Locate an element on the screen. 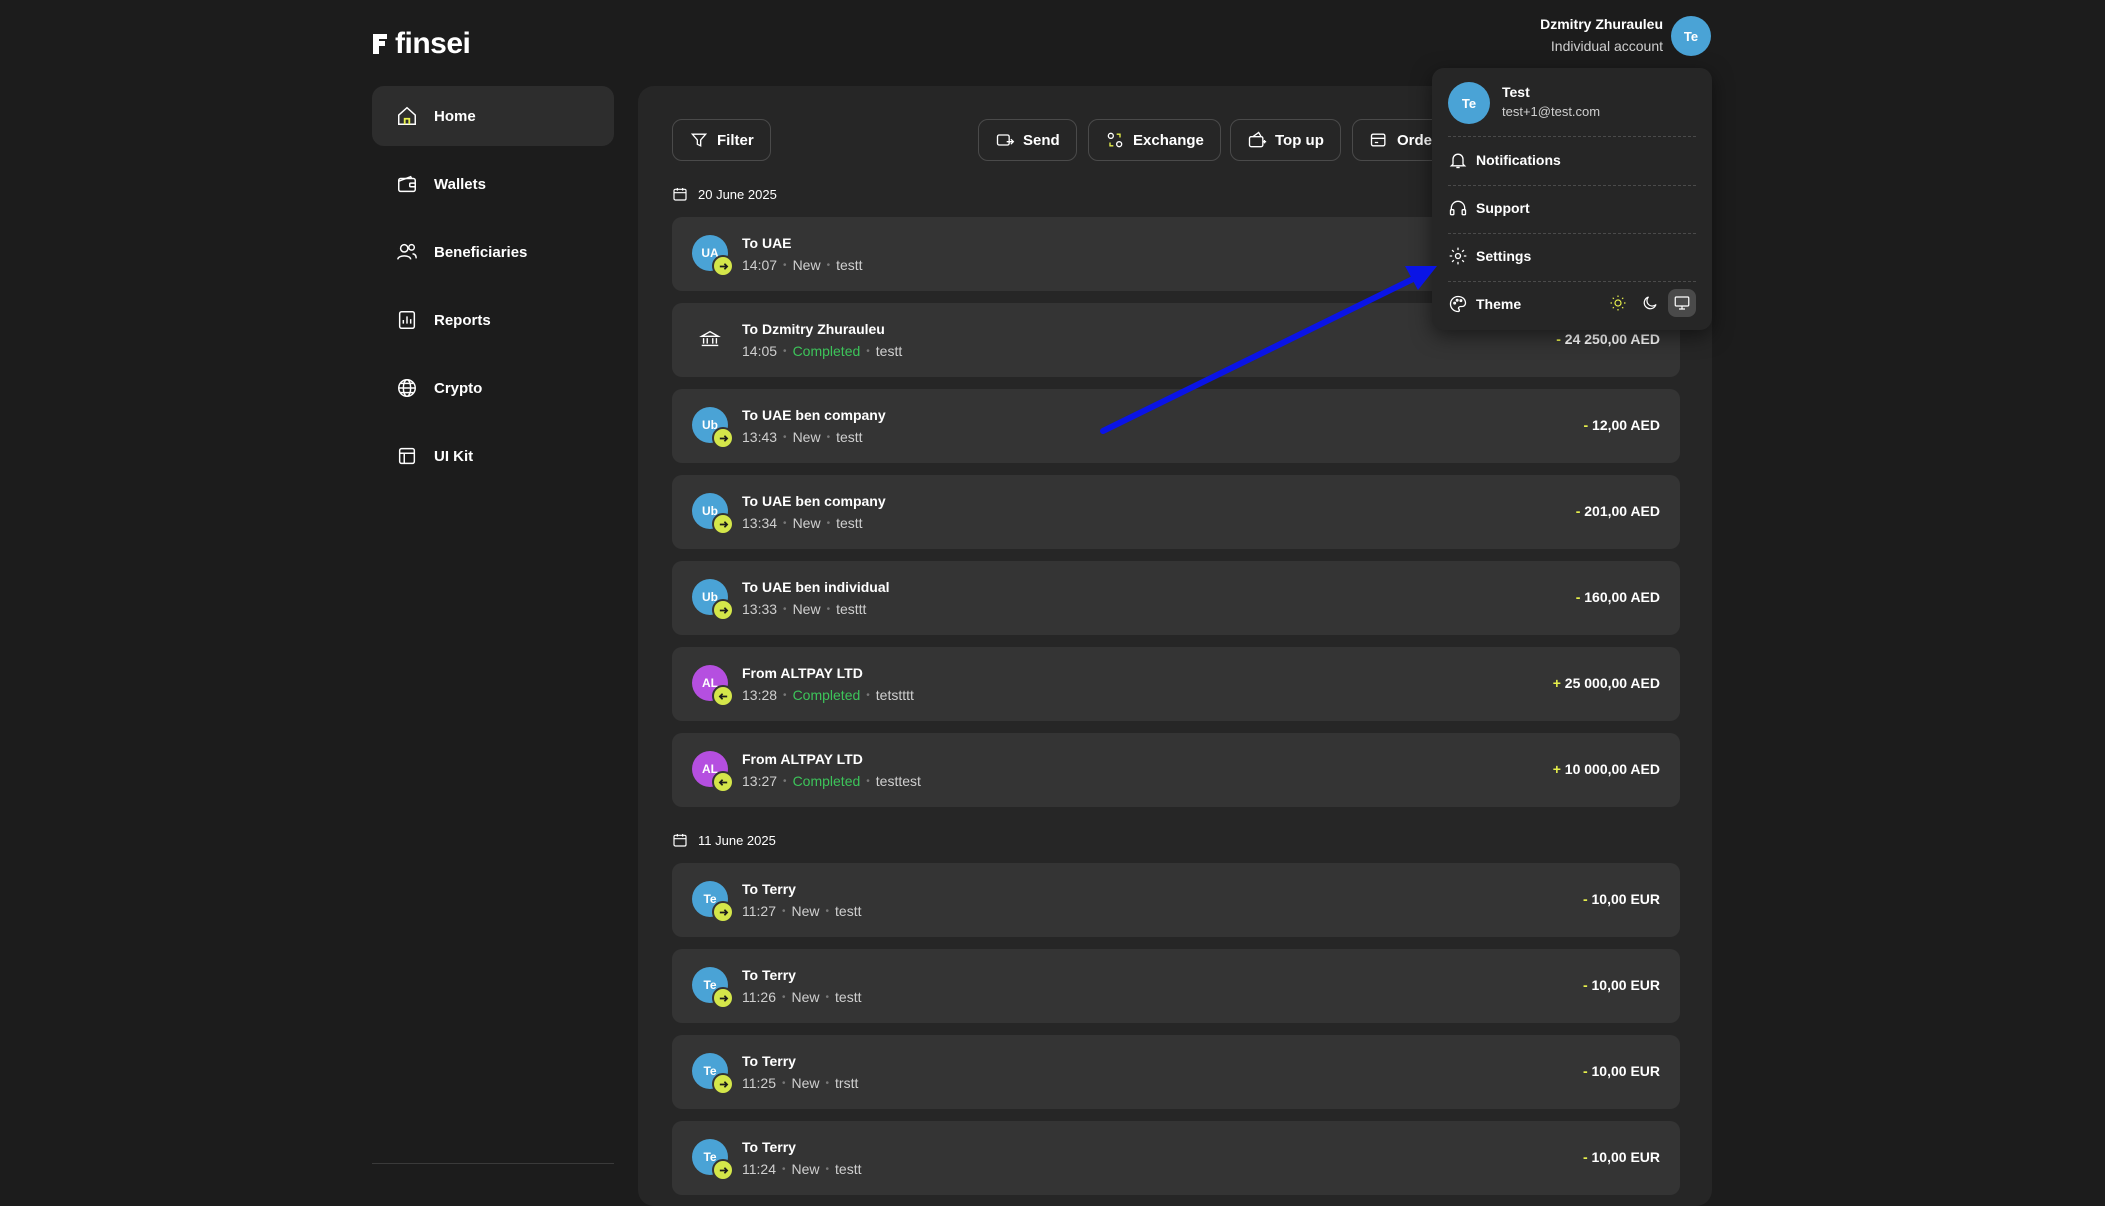  support-menu-item: Support is located at coordinates (1572, 208).